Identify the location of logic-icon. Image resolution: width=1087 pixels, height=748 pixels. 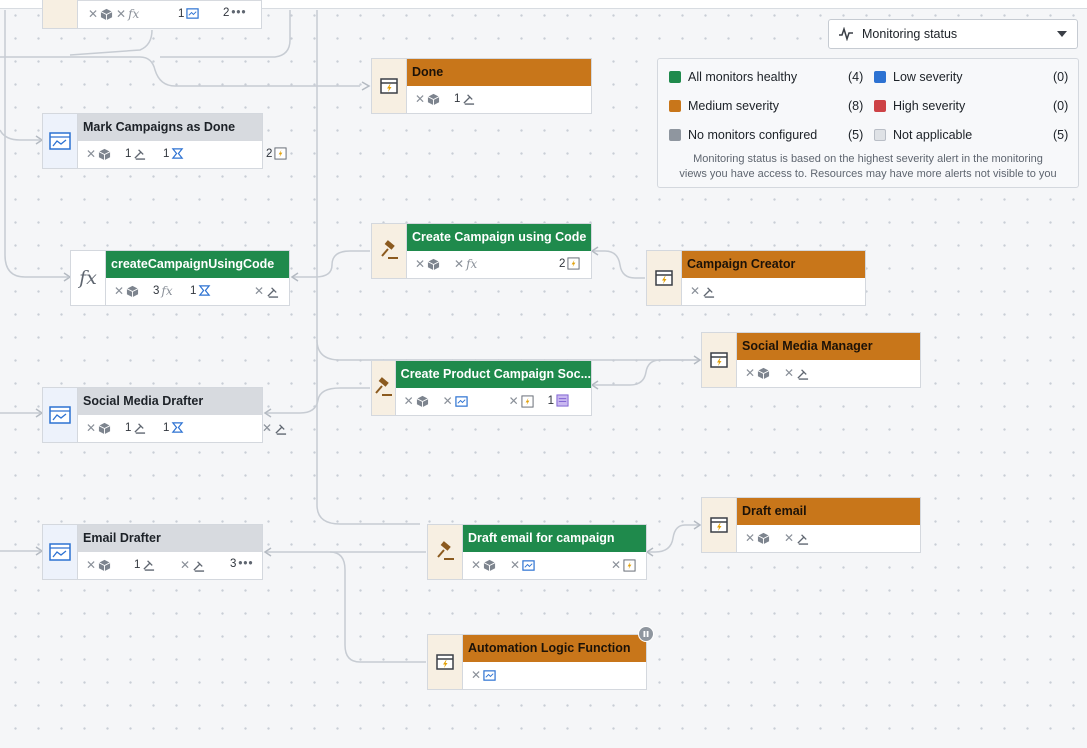
(178, 427).